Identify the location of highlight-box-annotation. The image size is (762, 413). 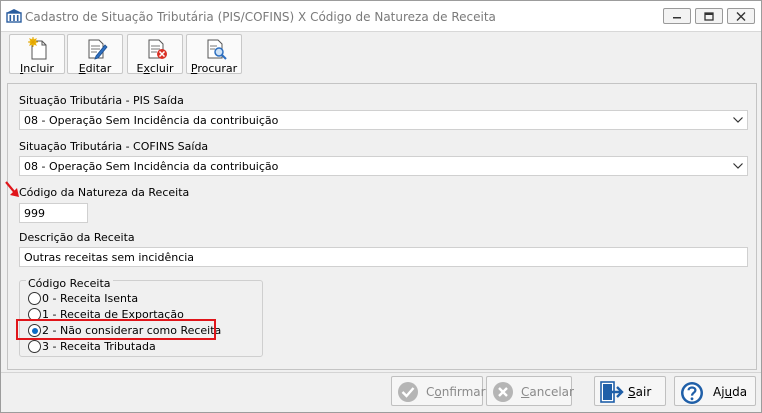
(116, 329).